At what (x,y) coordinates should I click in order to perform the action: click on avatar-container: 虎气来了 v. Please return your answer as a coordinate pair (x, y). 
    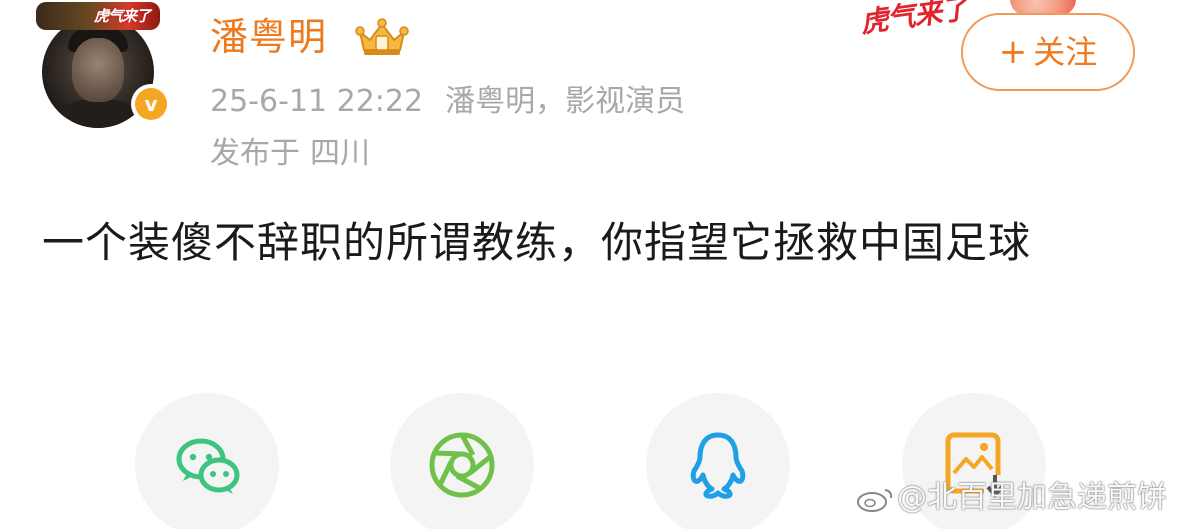
    Looking at the image, I should click on (103, 65).